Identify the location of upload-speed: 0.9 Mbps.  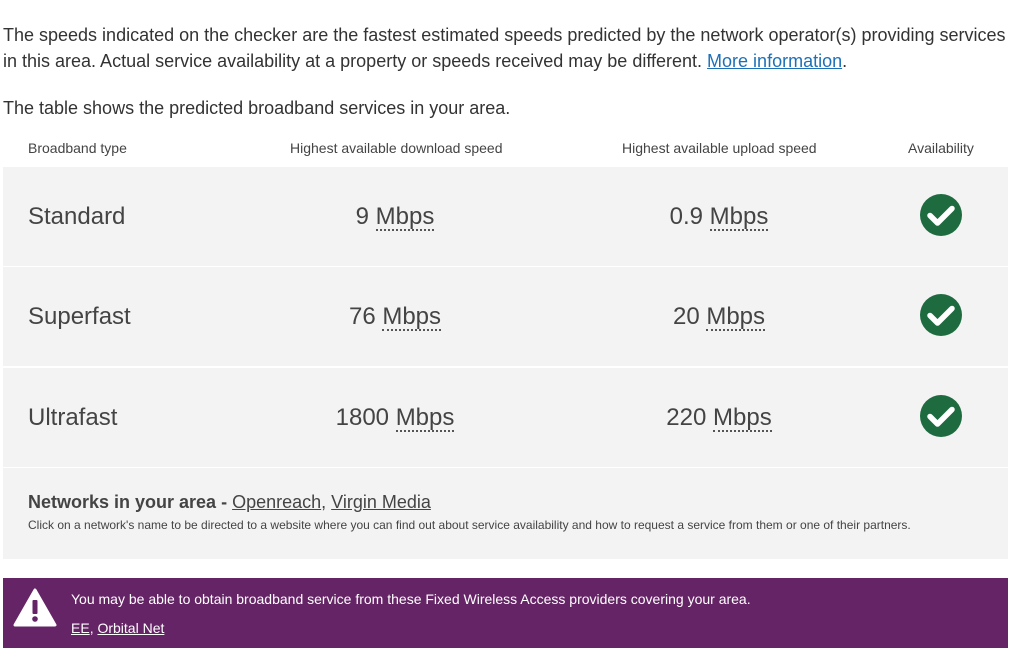
(719, 216).